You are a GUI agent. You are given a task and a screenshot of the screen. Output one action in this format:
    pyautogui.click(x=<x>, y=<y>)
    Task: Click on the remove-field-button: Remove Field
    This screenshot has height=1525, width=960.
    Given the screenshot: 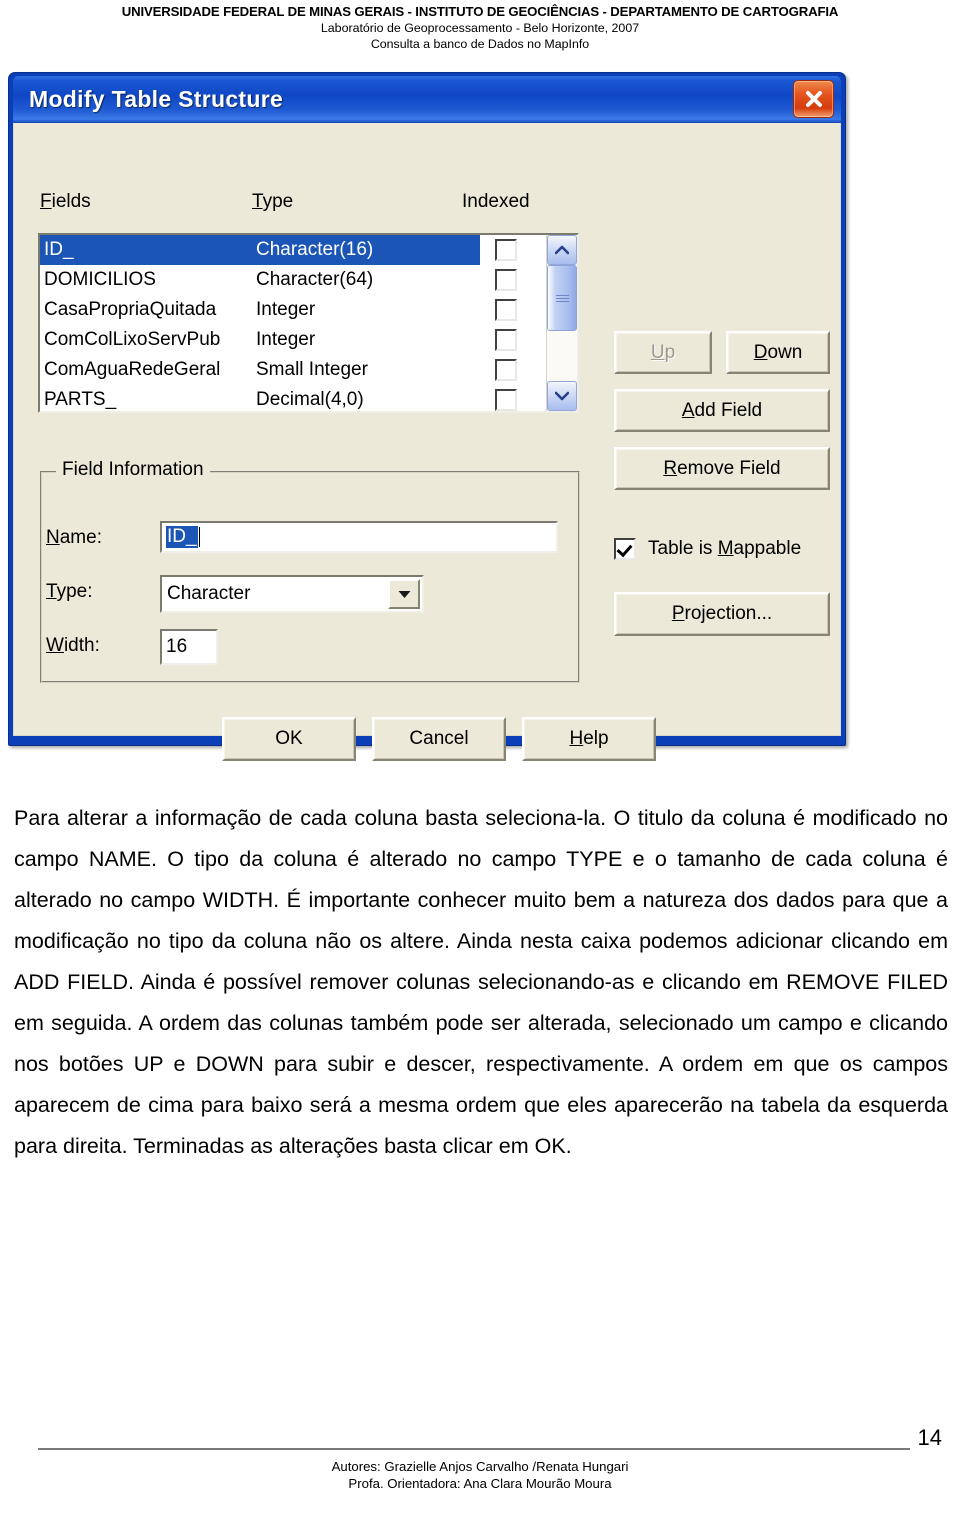 What is the action you would take?
    pyautogui.click(x=722, y=468)
    